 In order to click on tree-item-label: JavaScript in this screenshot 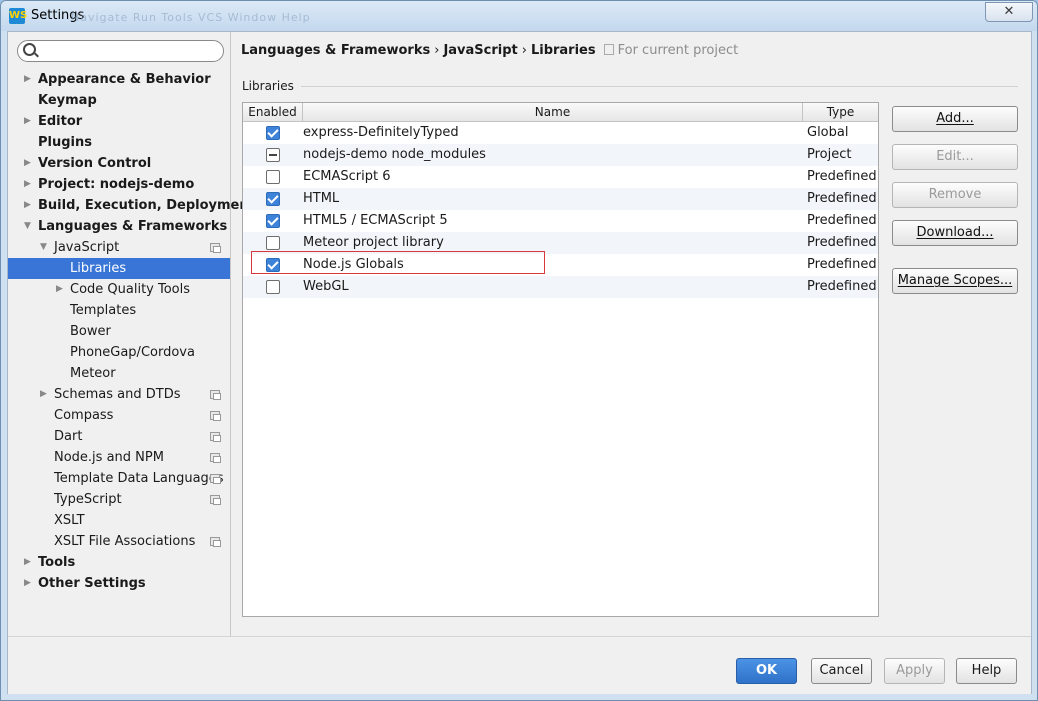, I will do `click(87, 247)`.